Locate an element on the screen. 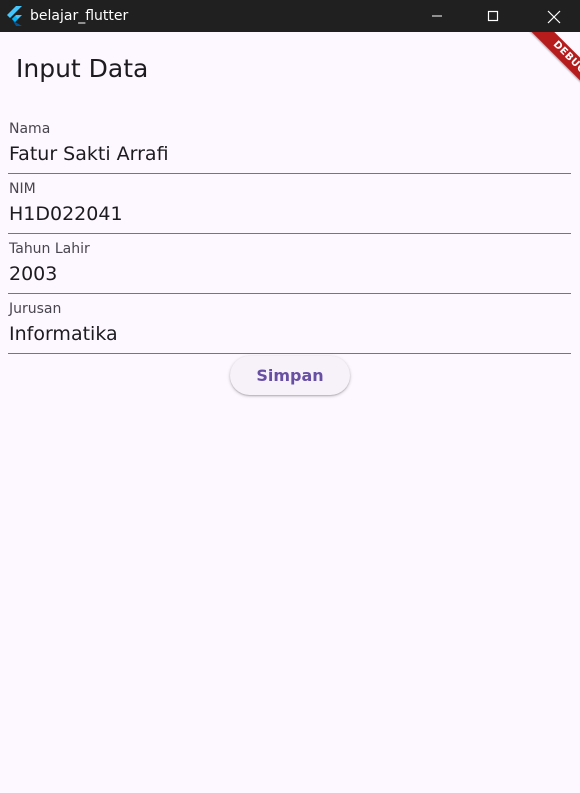 The image size is (580, 793). close-icon is located at coordinates (554, 17).